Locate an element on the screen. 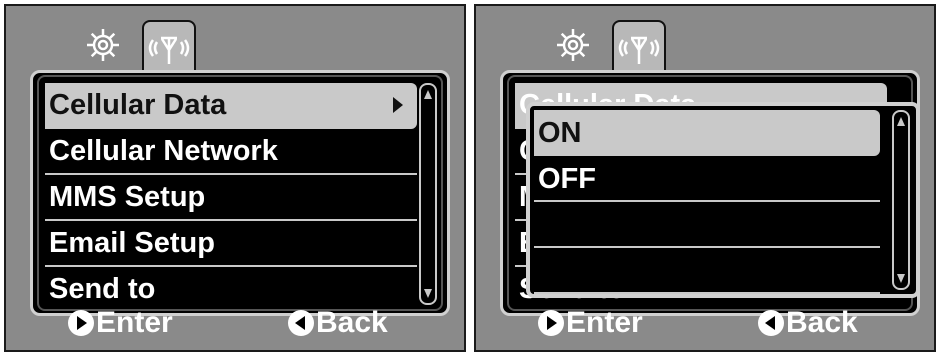 This screenshot has width=936, height=354. menu-item-label: MMS Setup is located at coordinates (127, 197).